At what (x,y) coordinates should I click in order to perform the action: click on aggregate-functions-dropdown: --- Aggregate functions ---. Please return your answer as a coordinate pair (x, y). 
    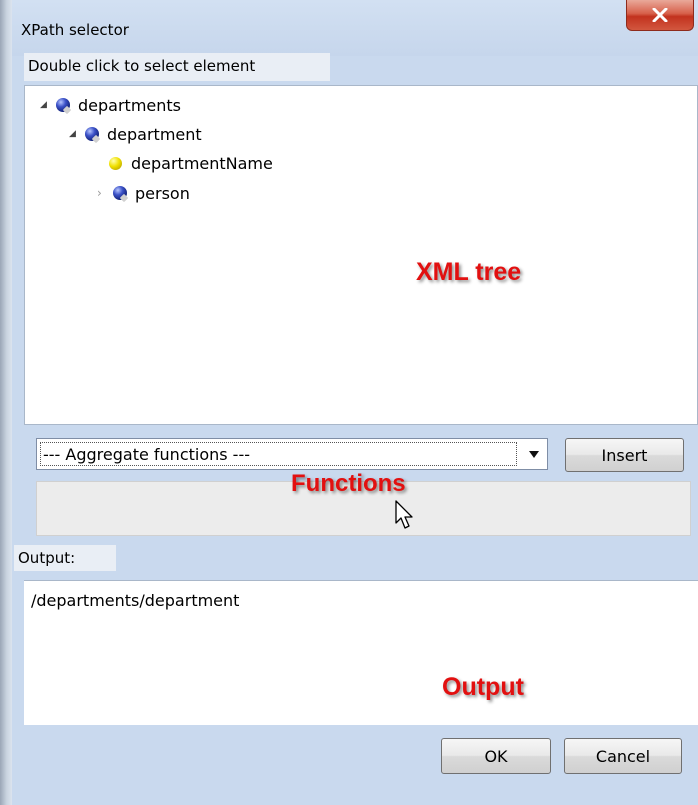
    Looking at the image, I should click on (292, 454).